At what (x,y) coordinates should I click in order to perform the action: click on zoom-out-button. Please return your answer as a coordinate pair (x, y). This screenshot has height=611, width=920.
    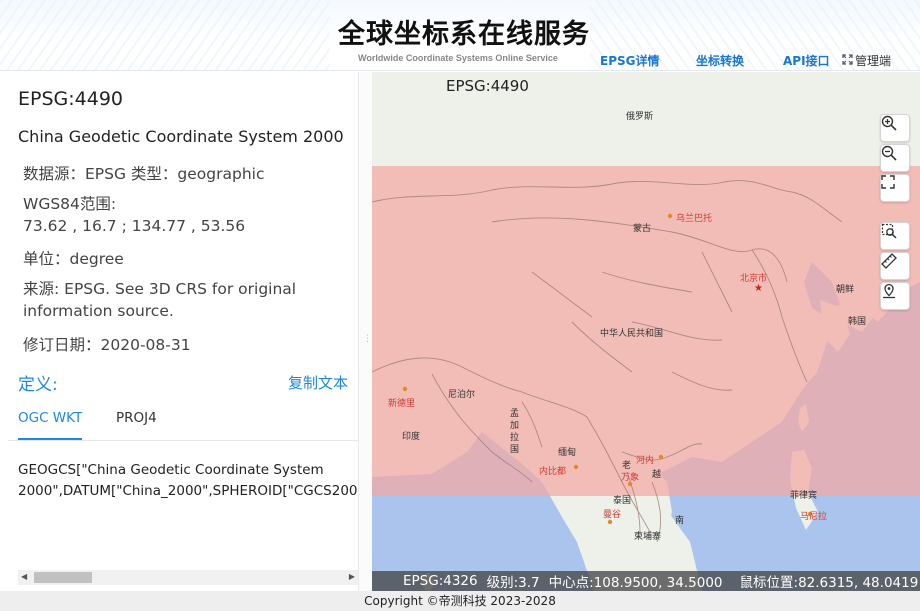
    Looking at the image, I should click on (895, 158).